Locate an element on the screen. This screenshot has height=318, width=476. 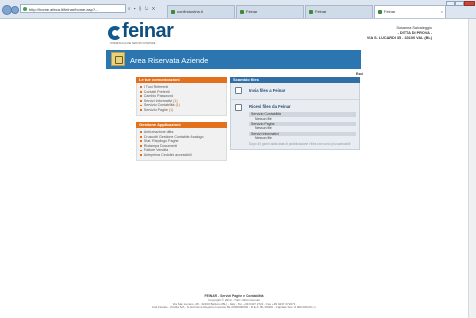
item-label: Servizio Paghe is located at coordinates (155, 109).